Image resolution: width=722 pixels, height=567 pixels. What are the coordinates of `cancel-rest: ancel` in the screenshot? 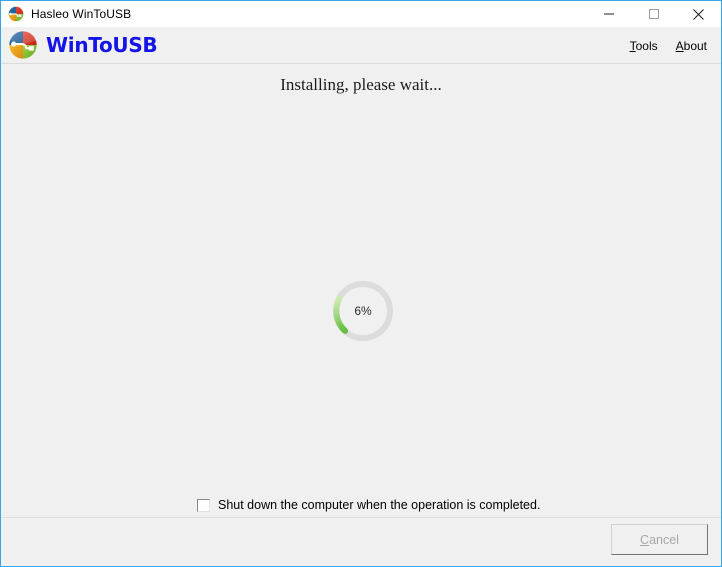 It's located at (664, 539).